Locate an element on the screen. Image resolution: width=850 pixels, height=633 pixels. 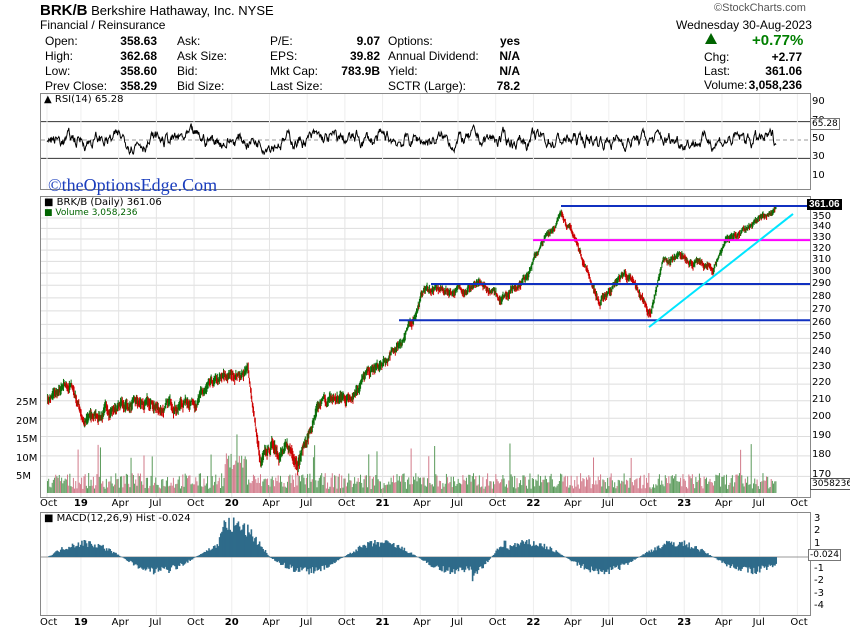
price-tick-label: 330 is located at coordinates (822, 238).